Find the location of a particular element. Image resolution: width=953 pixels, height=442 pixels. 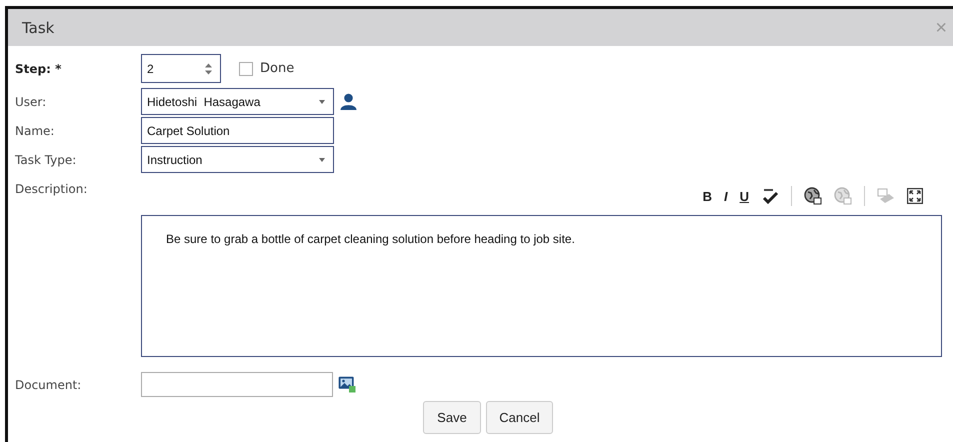

spellcheck-icon is located at coordinates (770, 196).